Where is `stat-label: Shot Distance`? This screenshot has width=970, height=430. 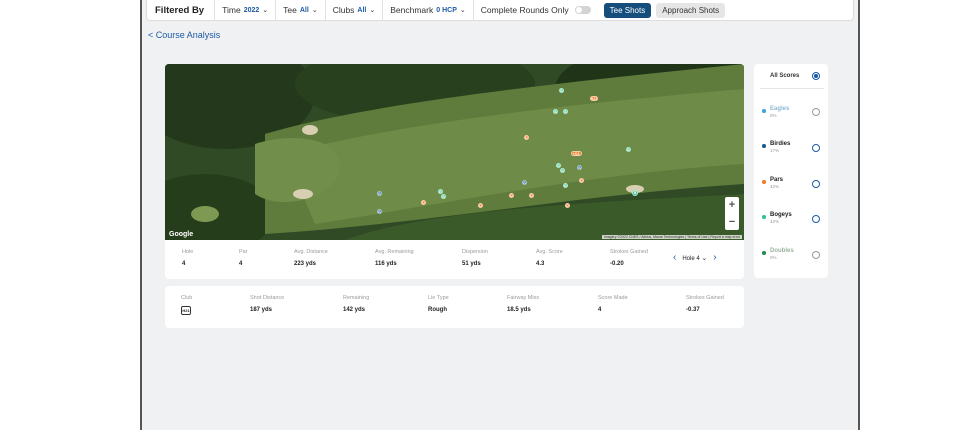 stat-label: Shot Distance is located at coordinates (267, 298).